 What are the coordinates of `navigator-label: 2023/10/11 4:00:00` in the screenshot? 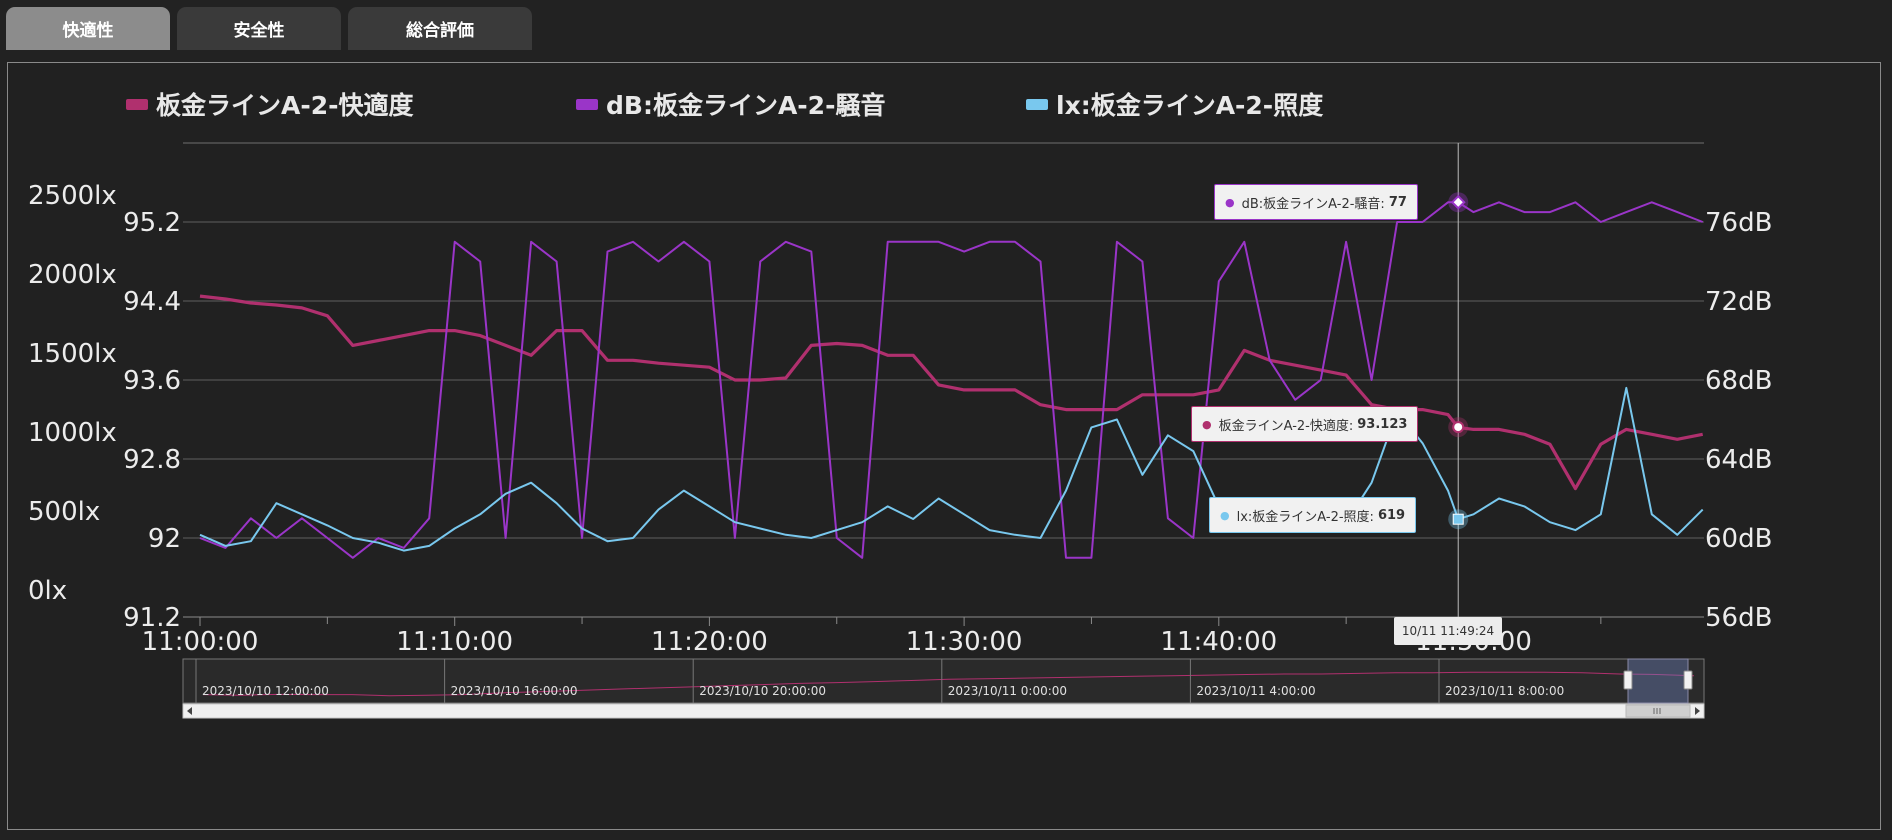 It's located at (1255, 691).